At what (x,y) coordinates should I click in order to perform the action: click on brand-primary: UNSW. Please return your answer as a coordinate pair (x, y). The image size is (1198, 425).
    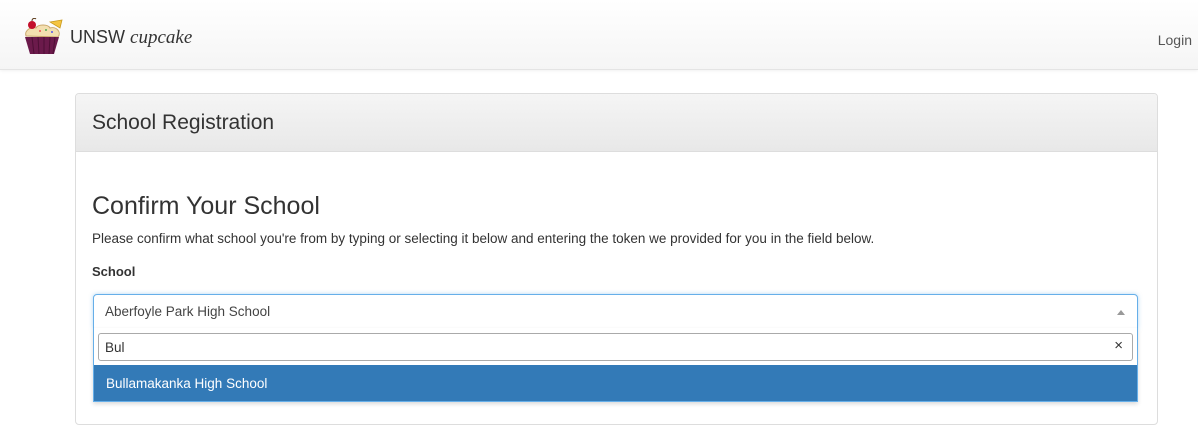
    Looking at the image, I should click on (97, 36).